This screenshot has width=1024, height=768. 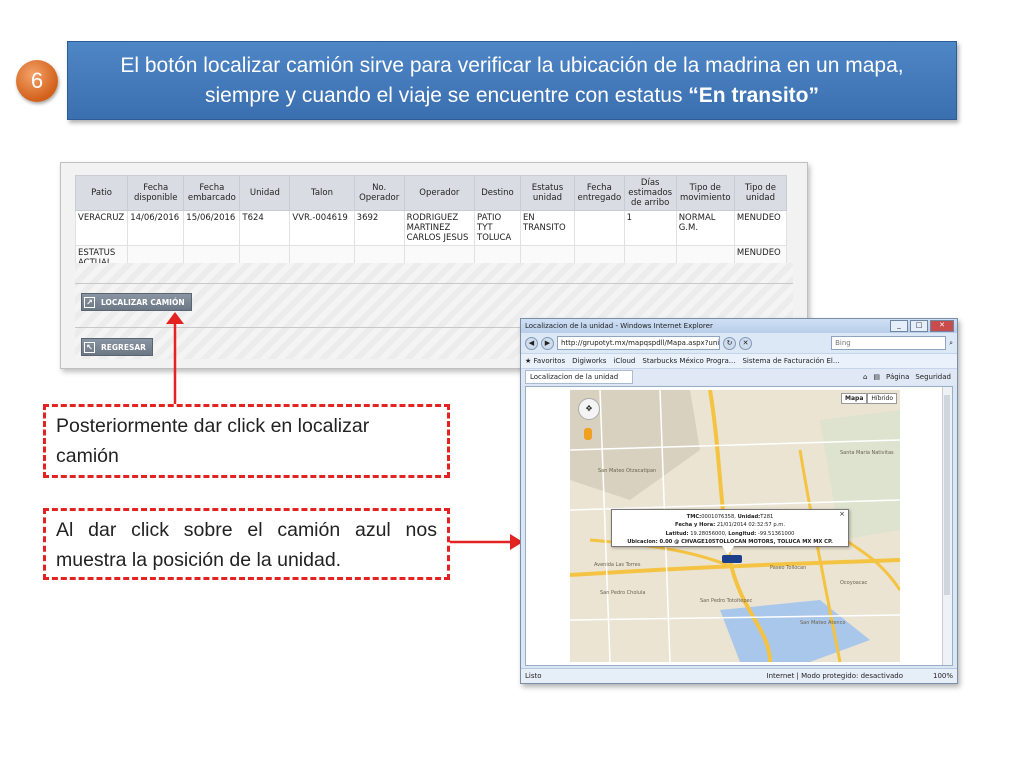 What do you see at coordinates (579, 377) in the screenshot?
I see `tab-localizacion: Localizacion de la unidad` at bounding box center [579, 377].